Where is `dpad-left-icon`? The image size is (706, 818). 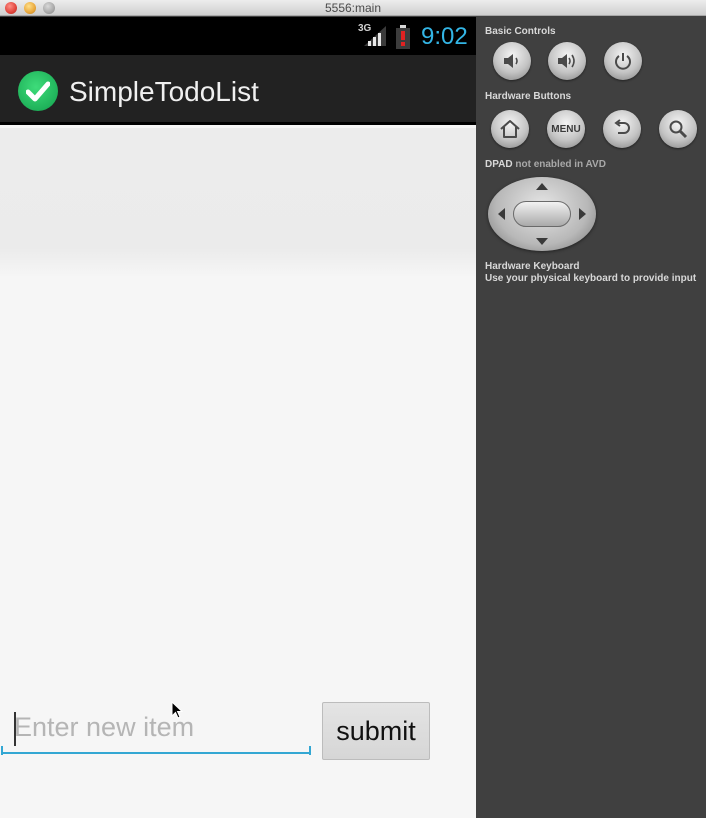 dpad-left-icon is located at coordinates (501, 214).